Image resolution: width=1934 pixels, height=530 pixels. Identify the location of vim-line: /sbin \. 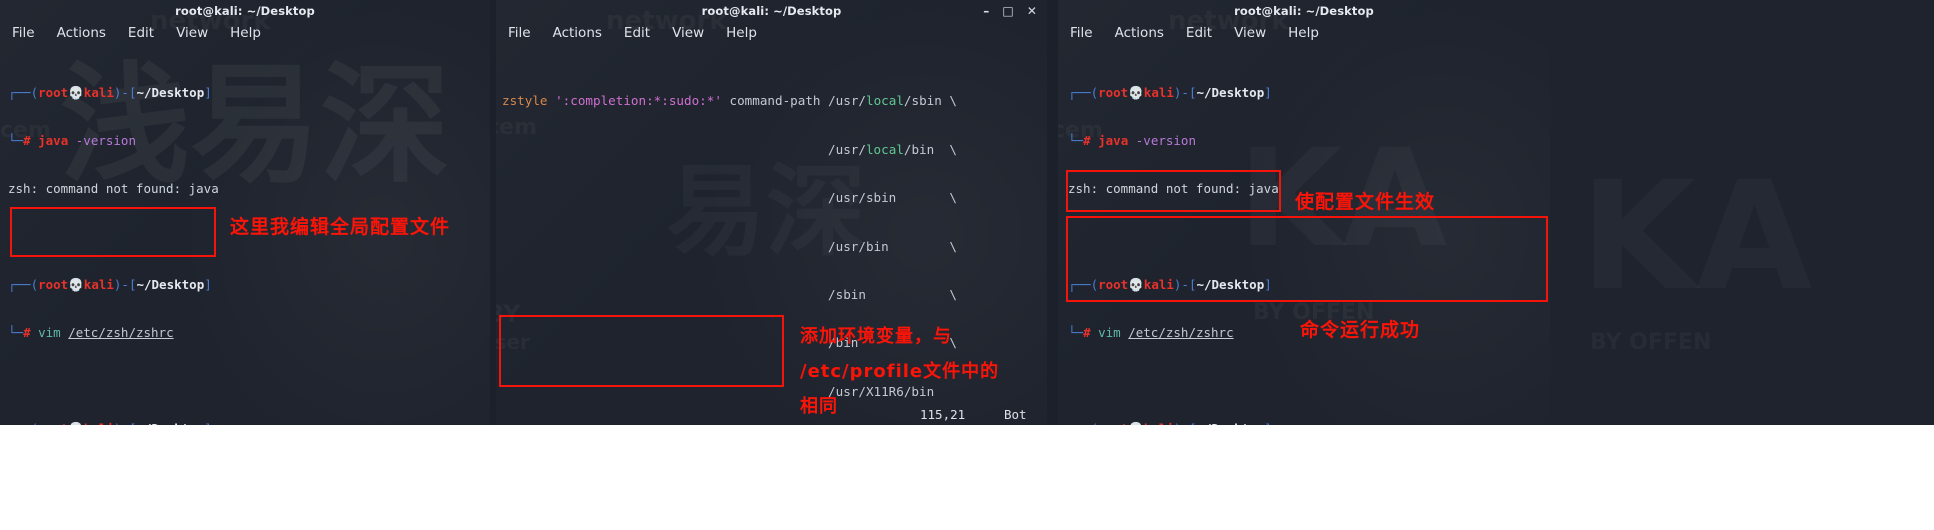
(729, 295).